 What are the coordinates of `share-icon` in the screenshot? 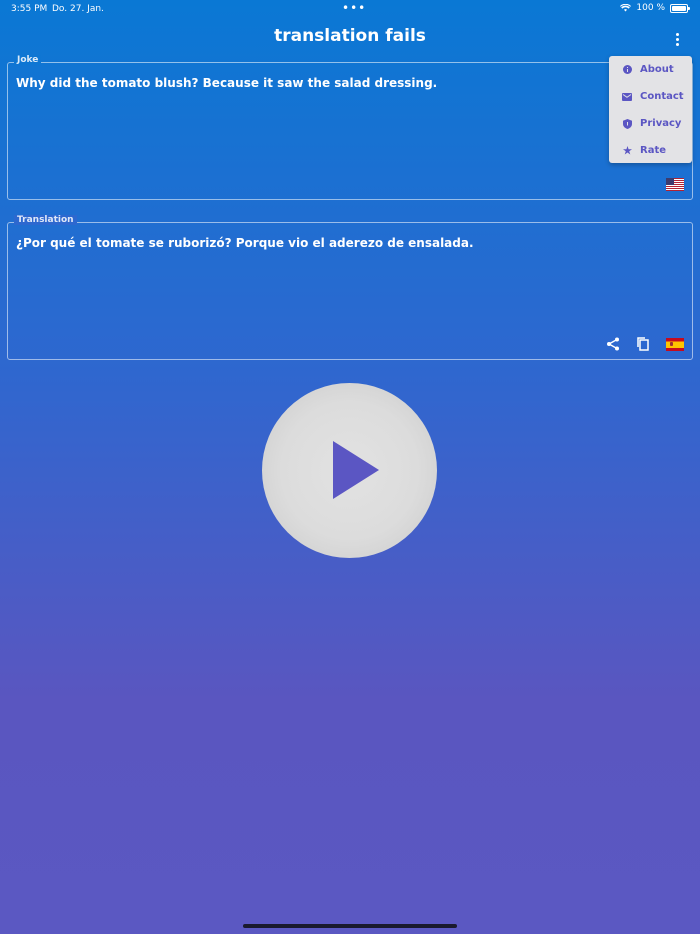 It's located at (613, 344).